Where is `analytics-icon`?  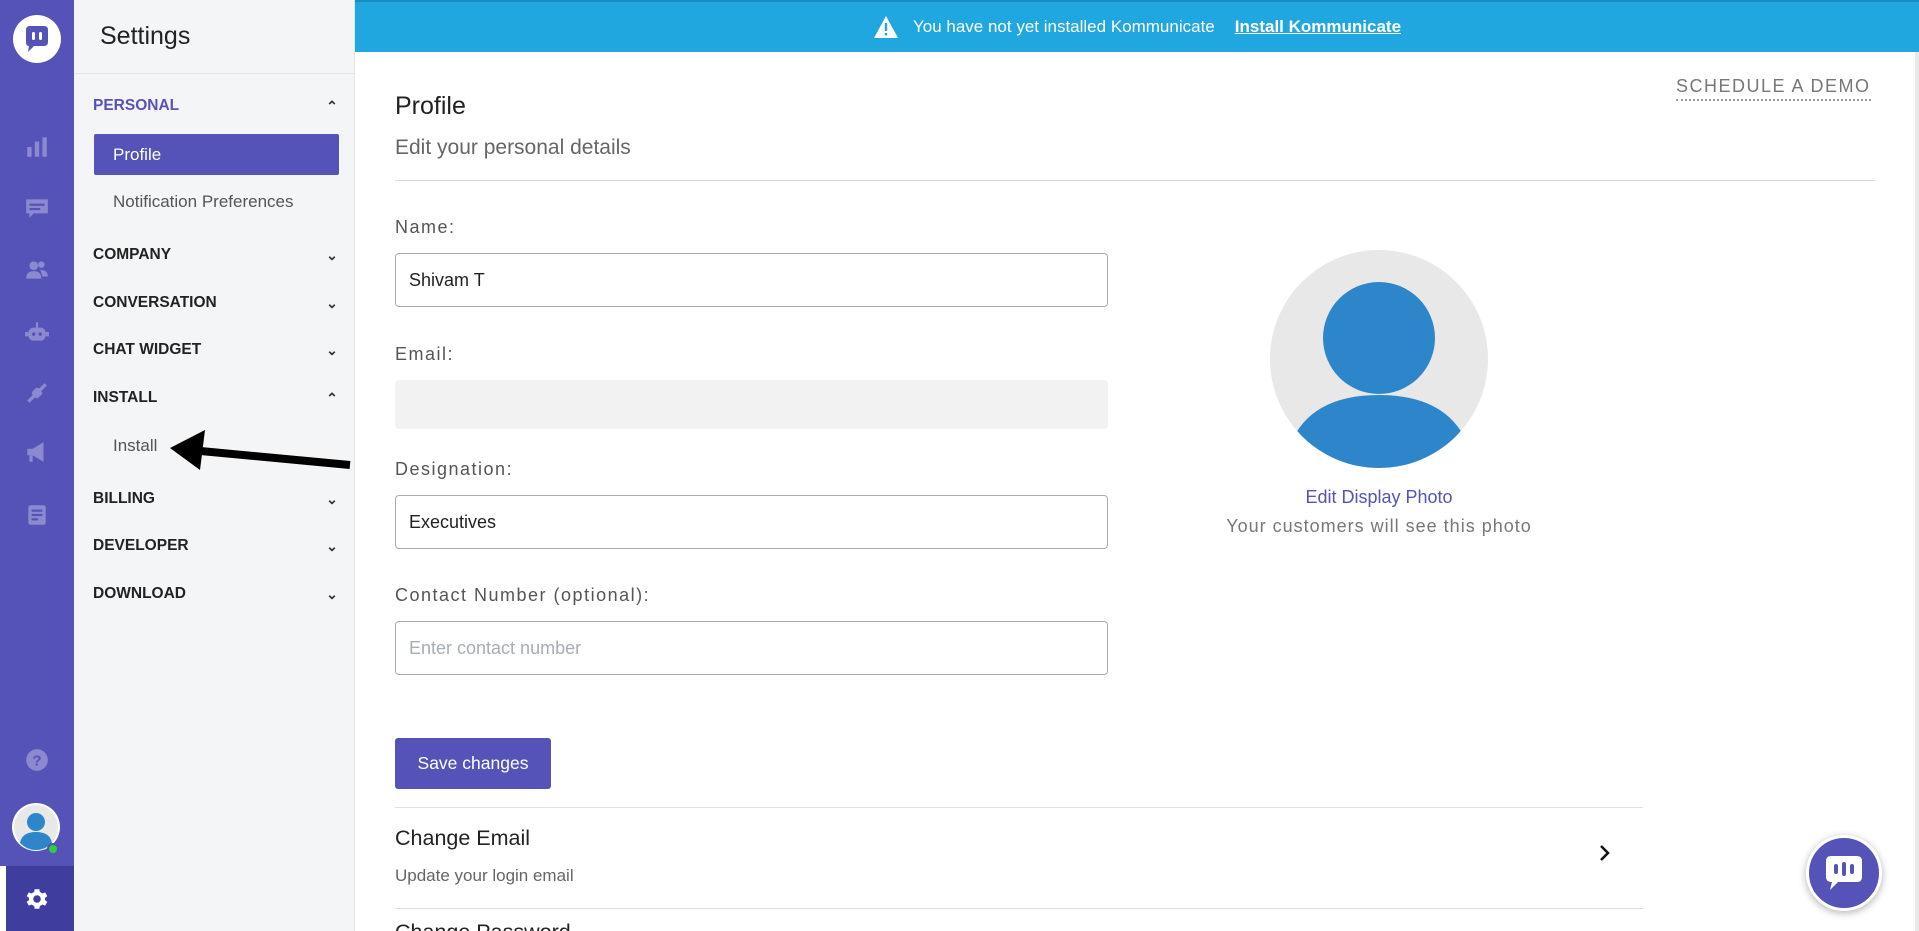 analytics-icon is located at coordinates (37, 147).